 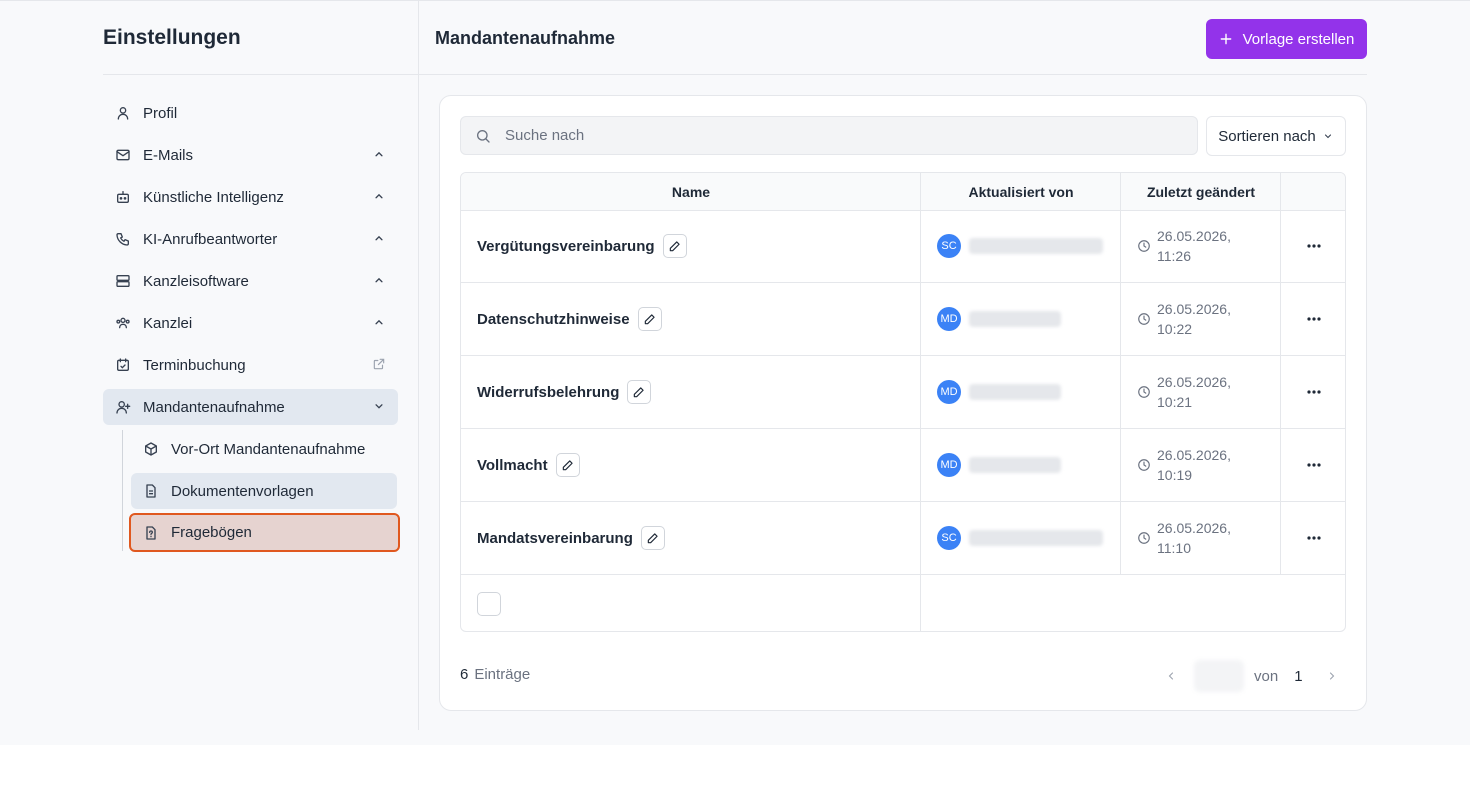 I want to click on sort-label: Sortieren nach, so click(x=1267, y=136).